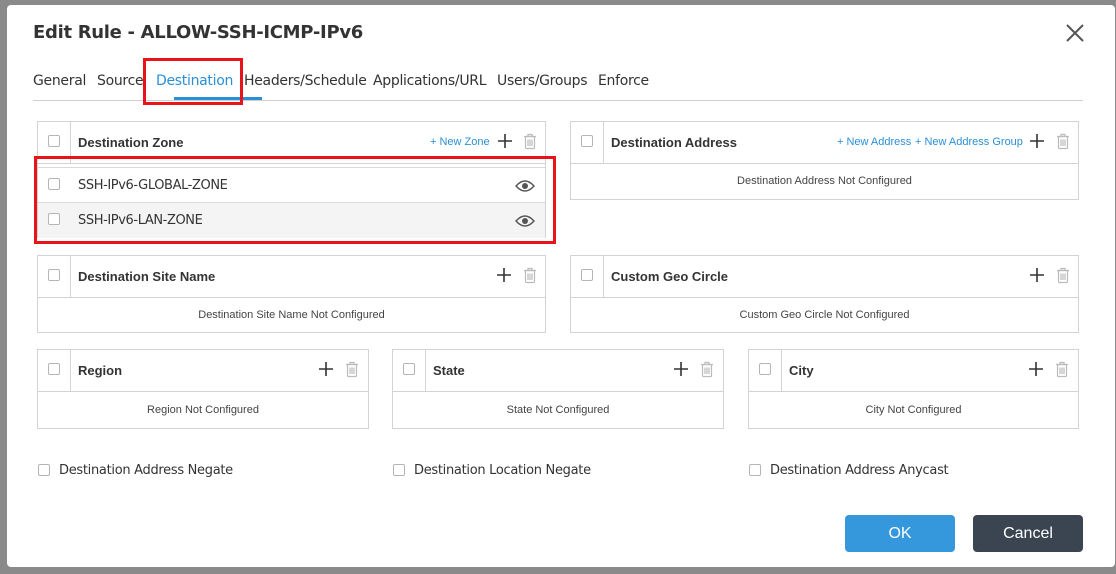 This screenshot has height=574, width=1116. I want to click on zone-name: SSH-IPv6-GLOBAL-ZONE, so click(153, 185).